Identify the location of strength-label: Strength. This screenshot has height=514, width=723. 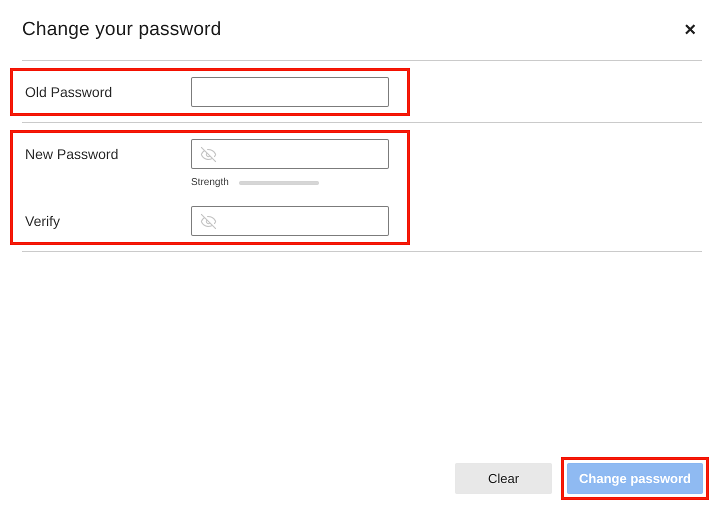
(210, 182).